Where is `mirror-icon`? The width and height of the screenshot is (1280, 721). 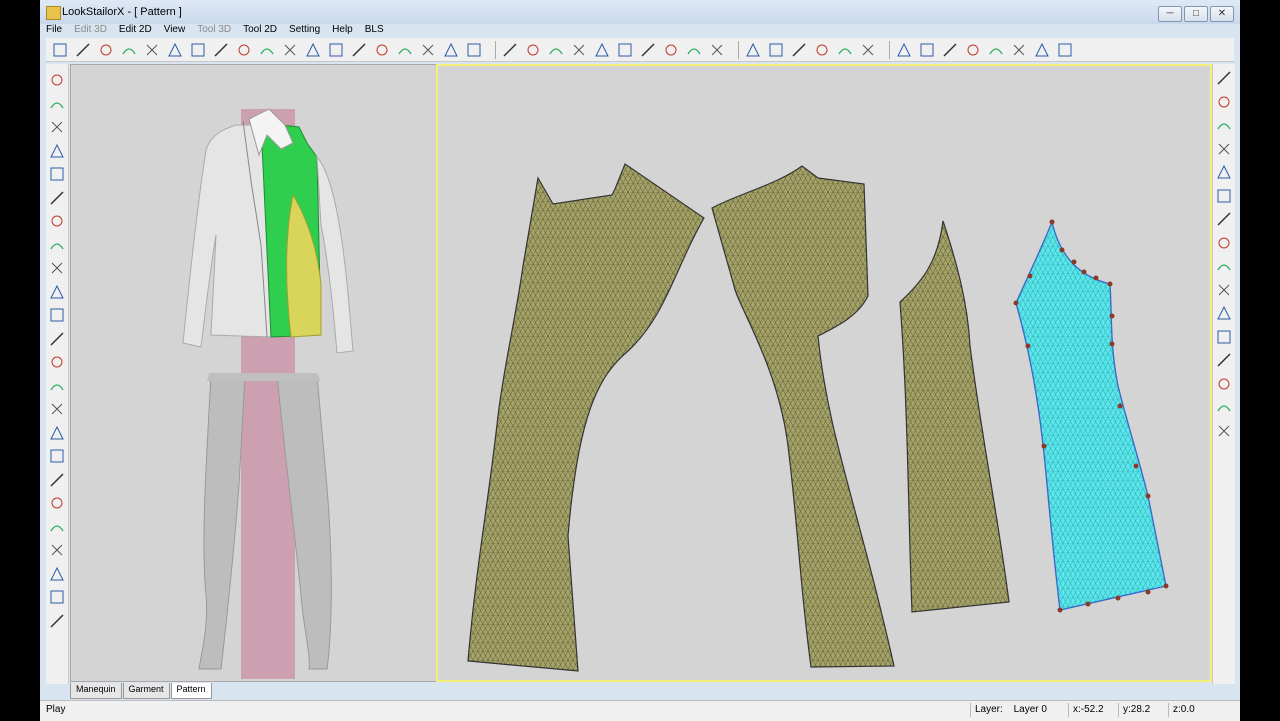
mirror-icon is located at coordinates (799, 50).